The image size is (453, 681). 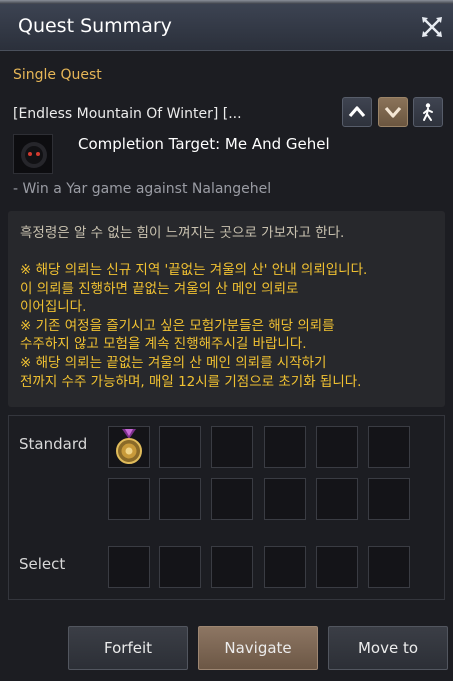 I want to click on auto-path-button, so click(x=428, y=112).